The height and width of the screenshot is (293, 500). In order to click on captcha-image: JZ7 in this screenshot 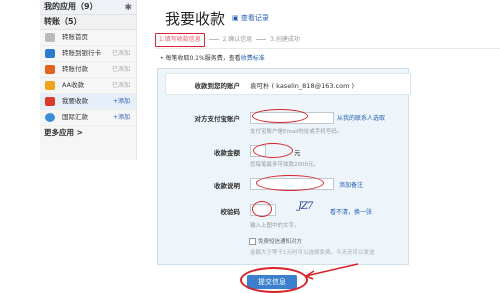, I will do `click(309, 207)`.